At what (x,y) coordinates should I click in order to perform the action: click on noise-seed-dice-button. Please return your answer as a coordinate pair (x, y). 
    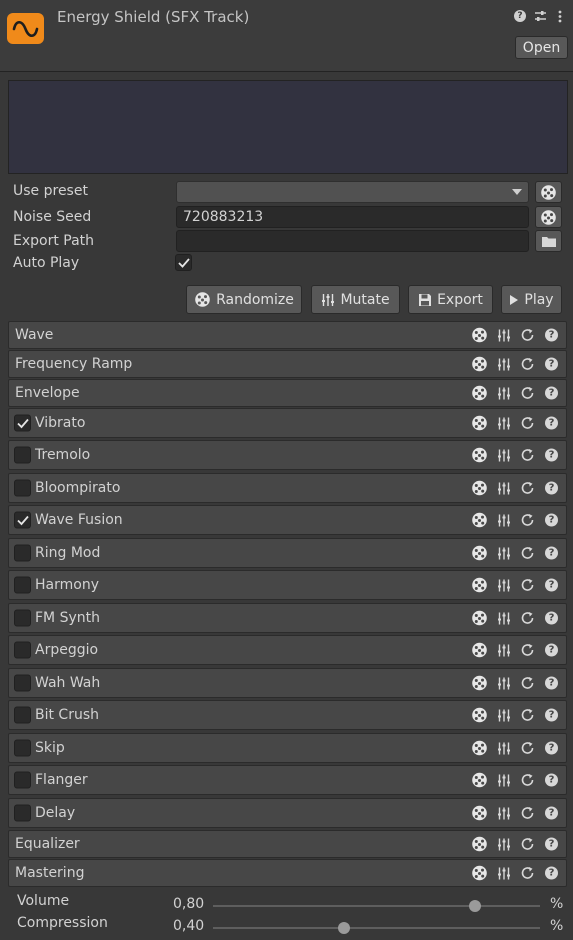
    Looking at the image, I should click on (548, 217).